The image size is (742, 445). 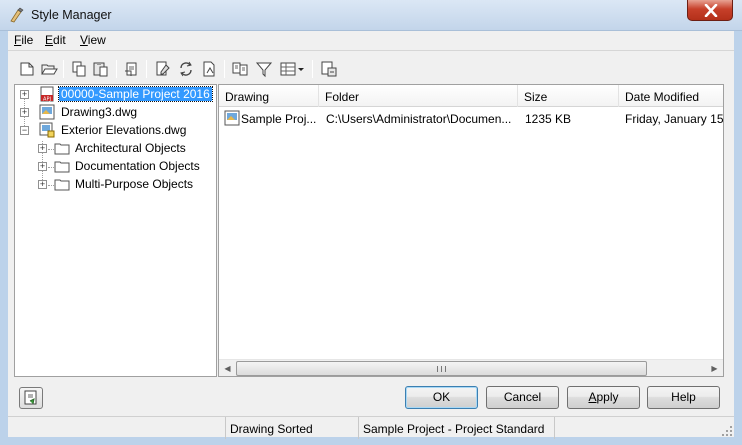 I want to click on horizontal-scrollbar: ◀ ▶, so click(x=471, y=367).